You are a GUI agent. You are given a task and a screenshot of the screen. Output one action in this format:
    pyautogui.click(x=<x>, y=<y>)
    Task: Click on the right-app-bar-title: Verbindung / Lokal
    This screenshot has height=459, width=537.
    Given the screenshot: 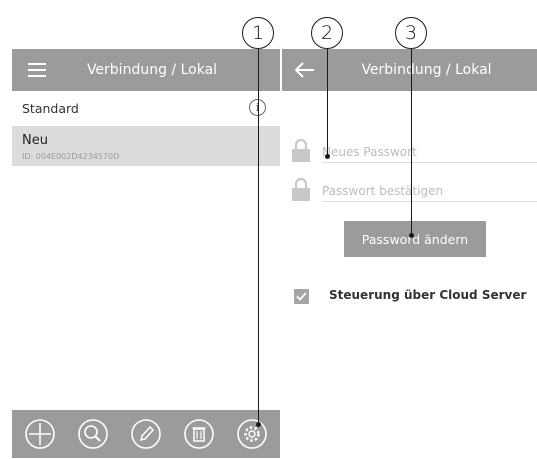 What is the action you would take?
    pyautogui.click(x=426, y=70)
    